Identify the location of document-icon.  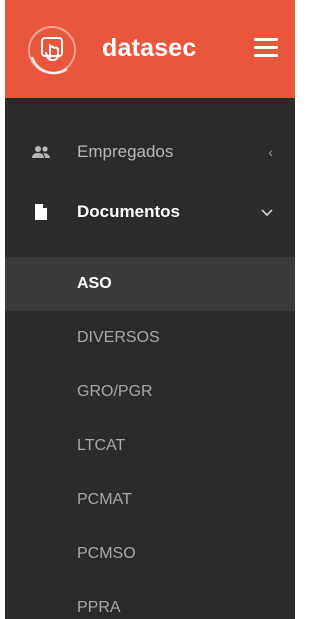
(41, 212).